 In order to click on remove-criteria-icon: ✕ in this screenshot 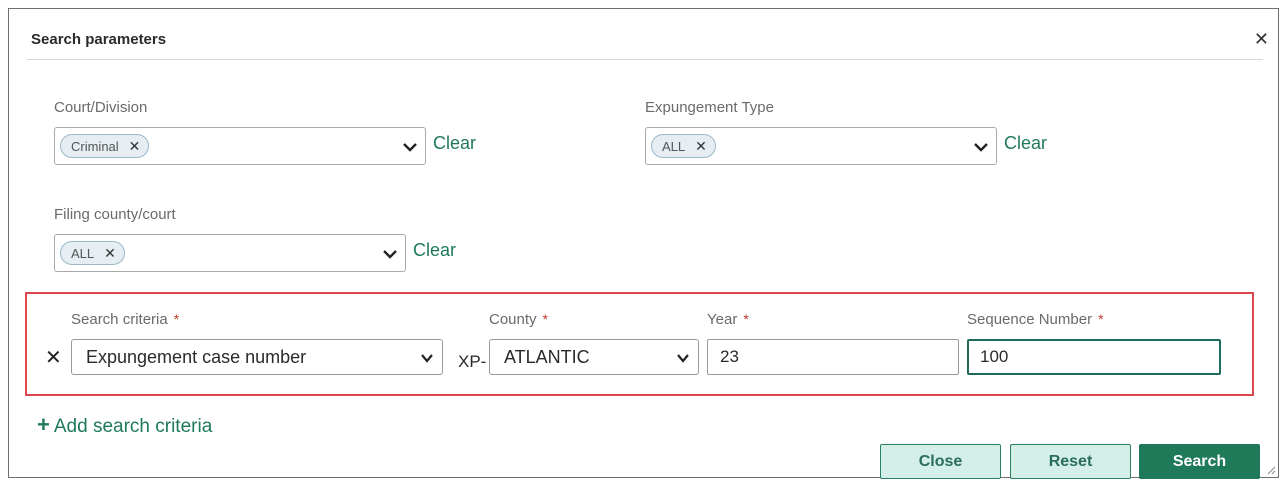, I will do `click(53, 357)`.